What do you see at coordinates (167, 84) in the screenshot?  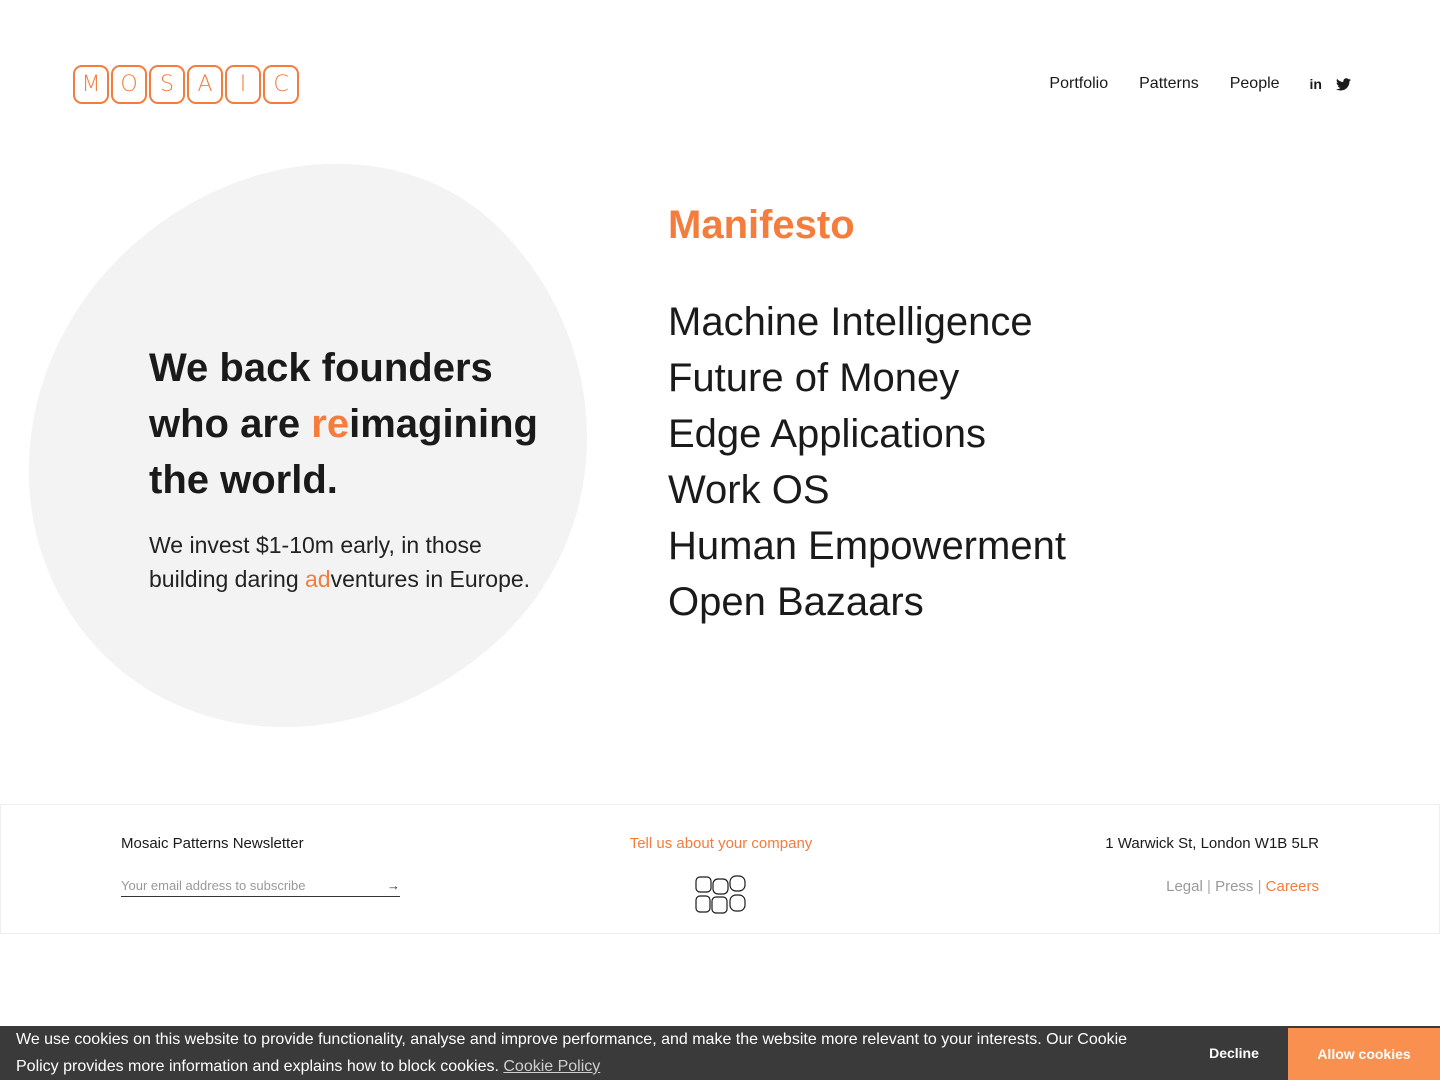 I see `logo-tile: S` at bounding box center [167, 84].